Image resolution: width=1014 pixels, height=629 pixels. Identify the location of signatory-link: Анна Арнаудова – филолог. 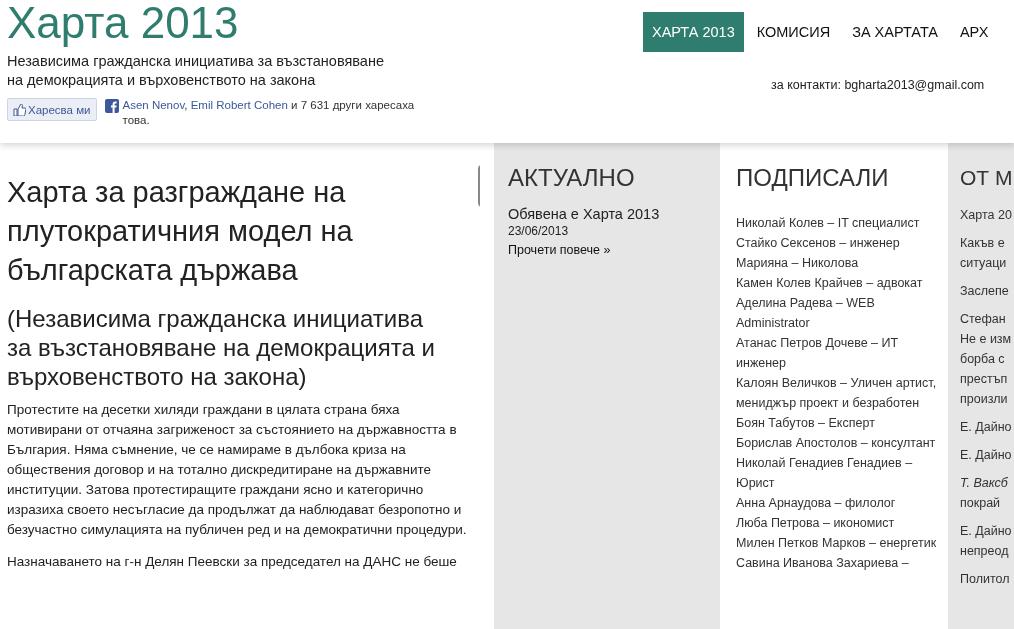
(842, 503).